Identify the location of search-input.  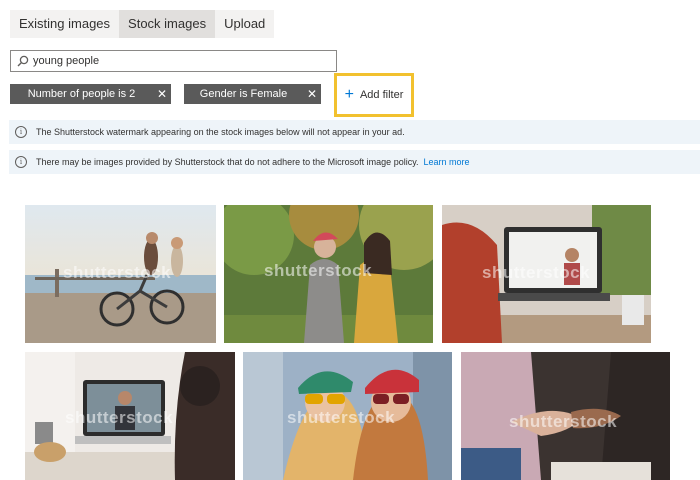
(183, 61).